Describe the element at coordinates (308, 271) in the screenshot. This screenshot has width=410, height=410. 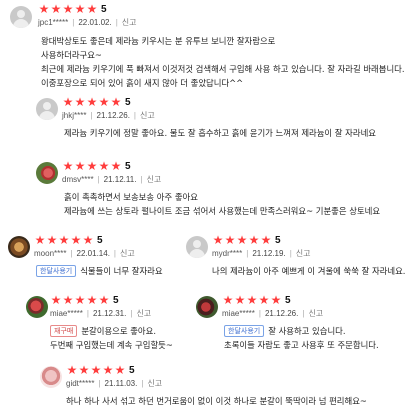
I see `review-text: 나의 제라늄이 아주 예쁘게 이 겨울에 쑥쑥 잘 자라네요.` at that location.